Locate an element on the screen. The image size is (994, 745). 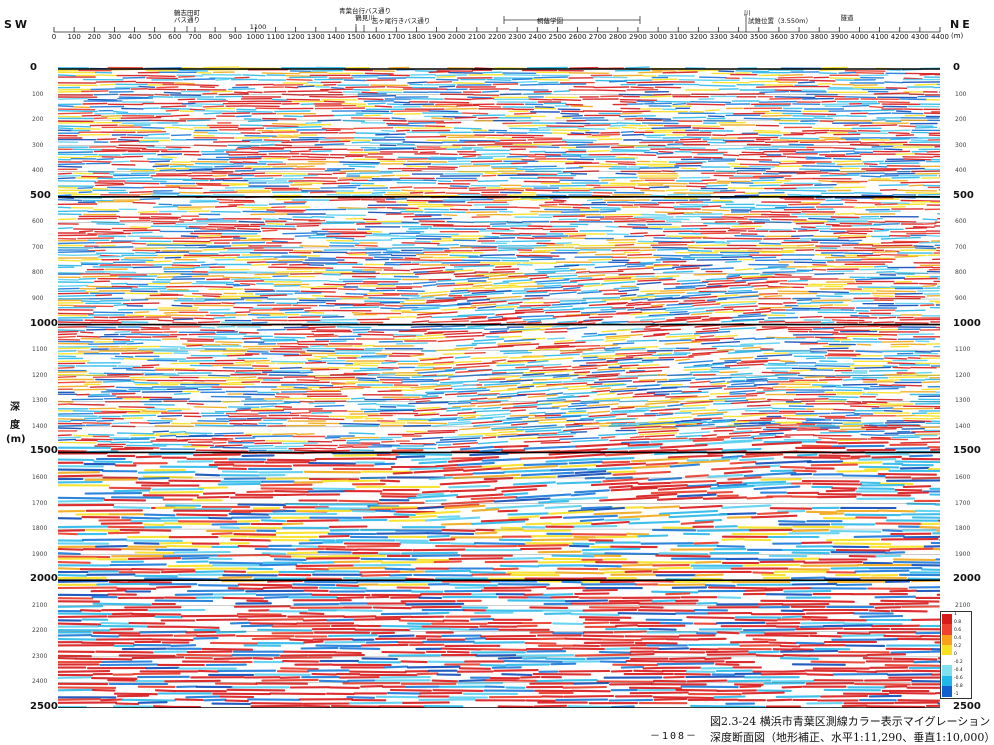
depth-minor-label-right: 700 is located at coordinates (961, 247).